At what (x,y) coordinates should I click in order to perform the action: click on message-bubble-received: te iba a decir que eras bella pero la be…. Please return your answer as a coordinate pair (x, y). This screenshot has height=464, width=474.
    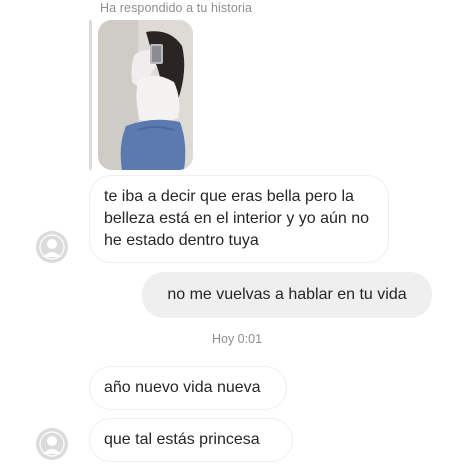
    Looking at the image, I should click on (239, 219).